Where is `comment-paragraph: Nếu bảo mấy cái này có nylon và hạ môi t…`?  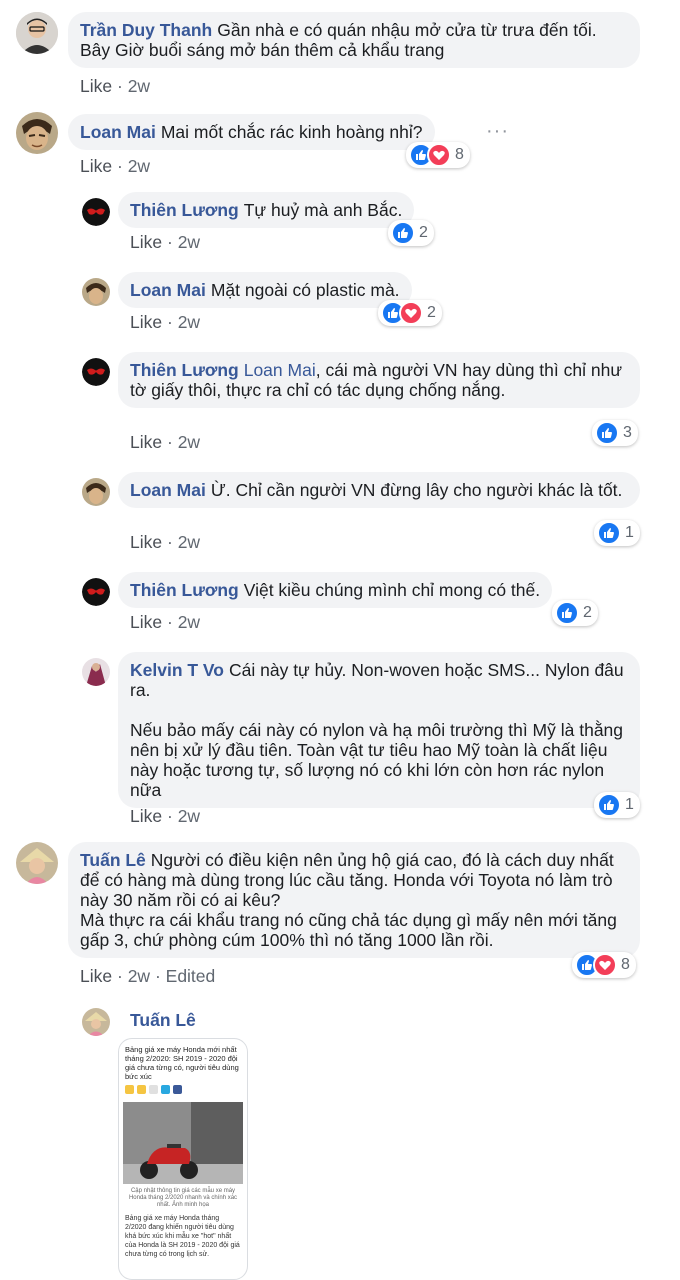 comment-paragraph: Nếu bảo mấy cái này có nylon và hạ môi t… is located at coordinates (377, 760).